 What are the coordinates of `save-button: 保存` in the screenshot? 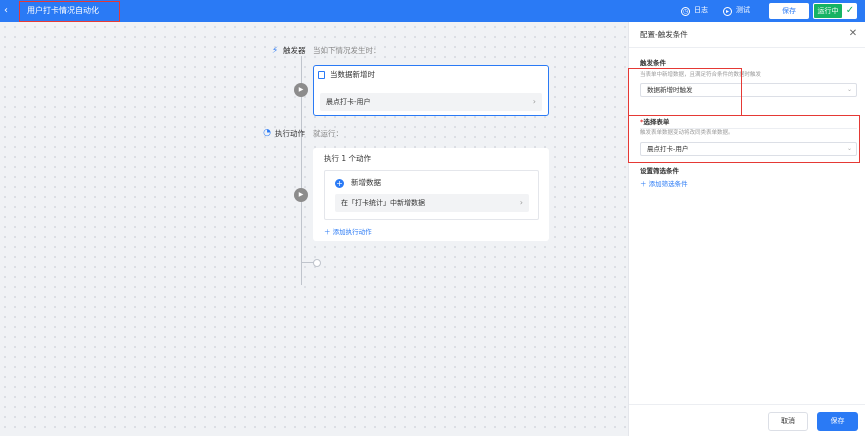 It's located at (837, 421).